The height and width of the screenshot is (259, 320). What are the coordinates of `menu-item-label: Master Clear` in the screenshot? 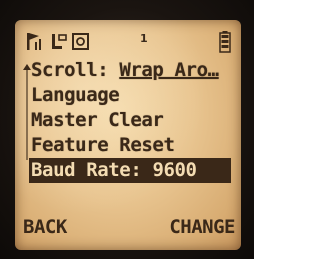 It's located at (97, 120).